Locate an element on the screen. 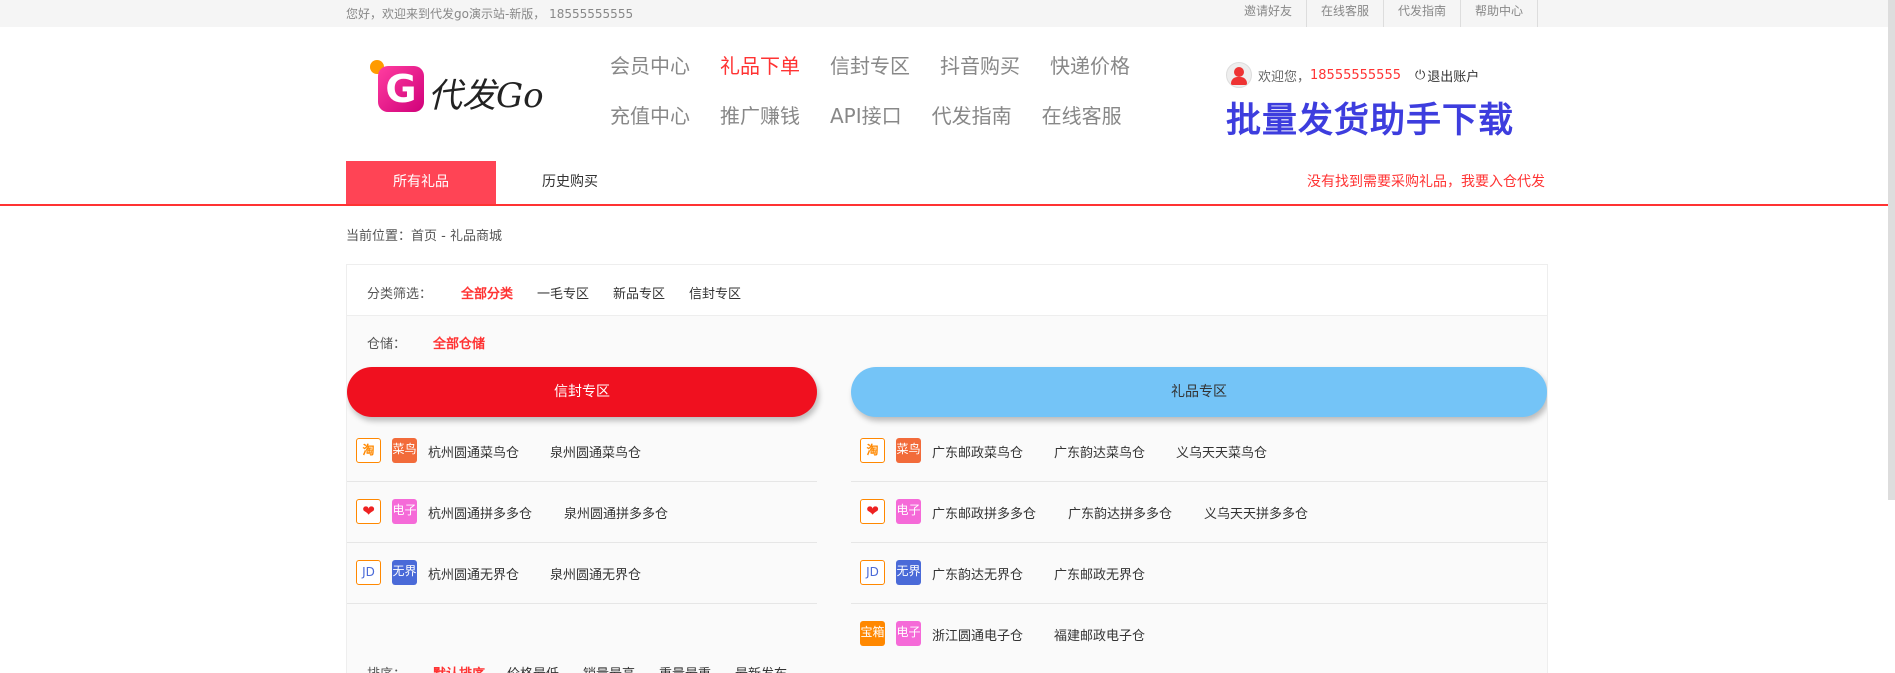  divider is located at coordinates (1538, 13).